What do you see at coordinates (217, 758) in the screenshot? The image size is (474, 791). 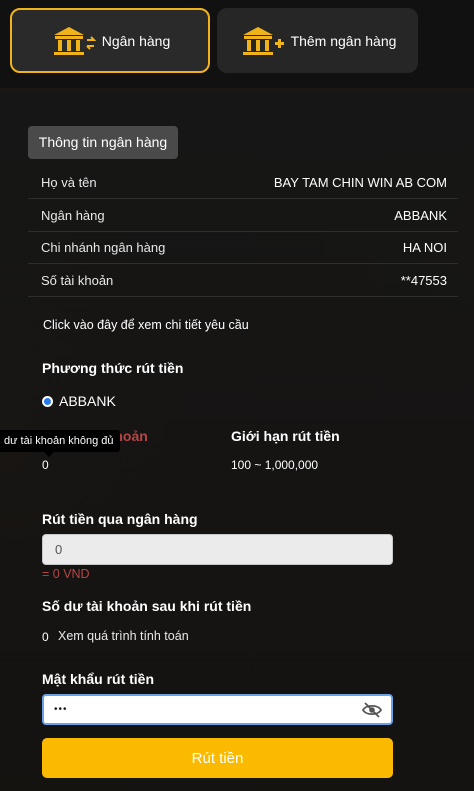 I see `withdraw-button: Rút tiền` at bounding box center [217, 758].